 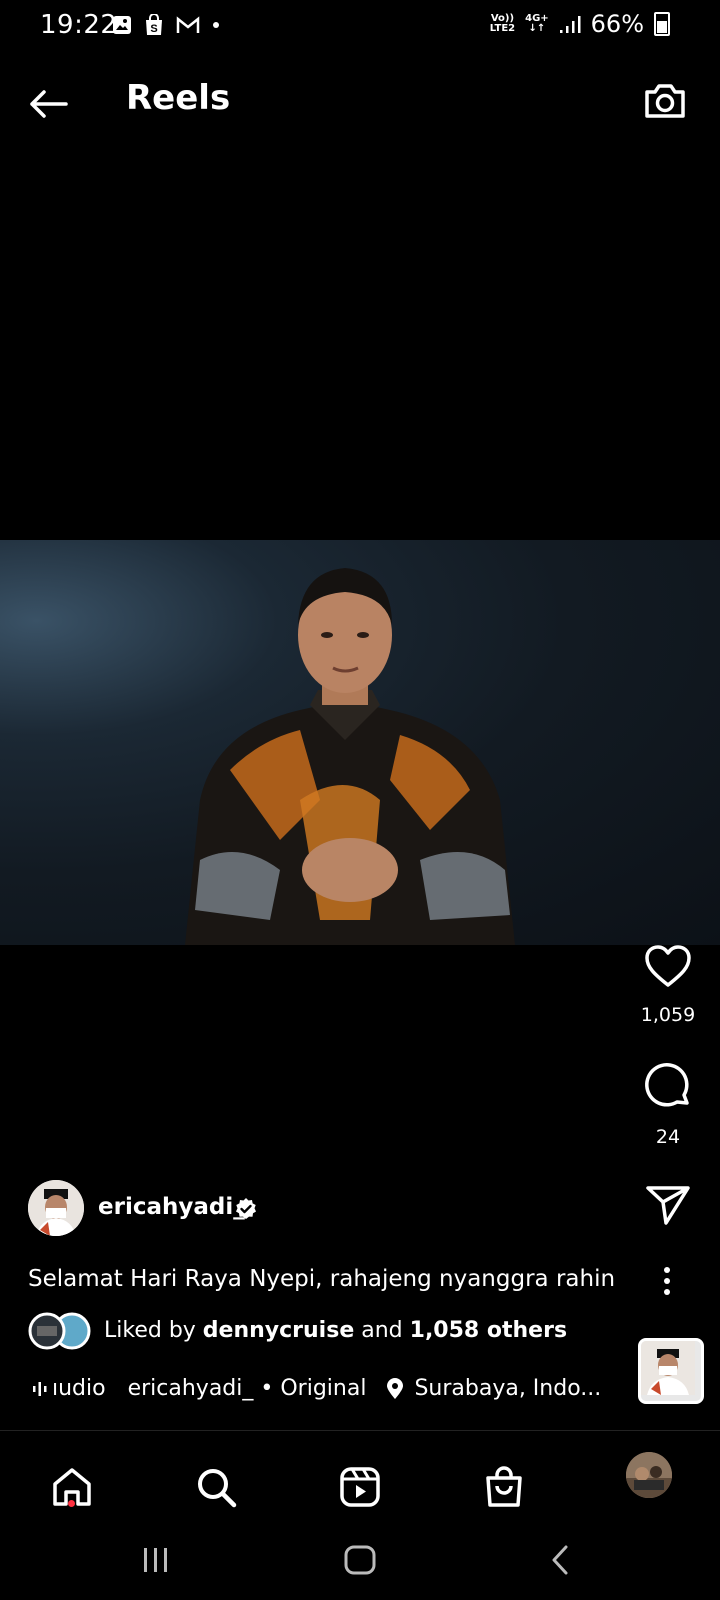 I want to click on shop-icon: S, so click(x=154, y=24).